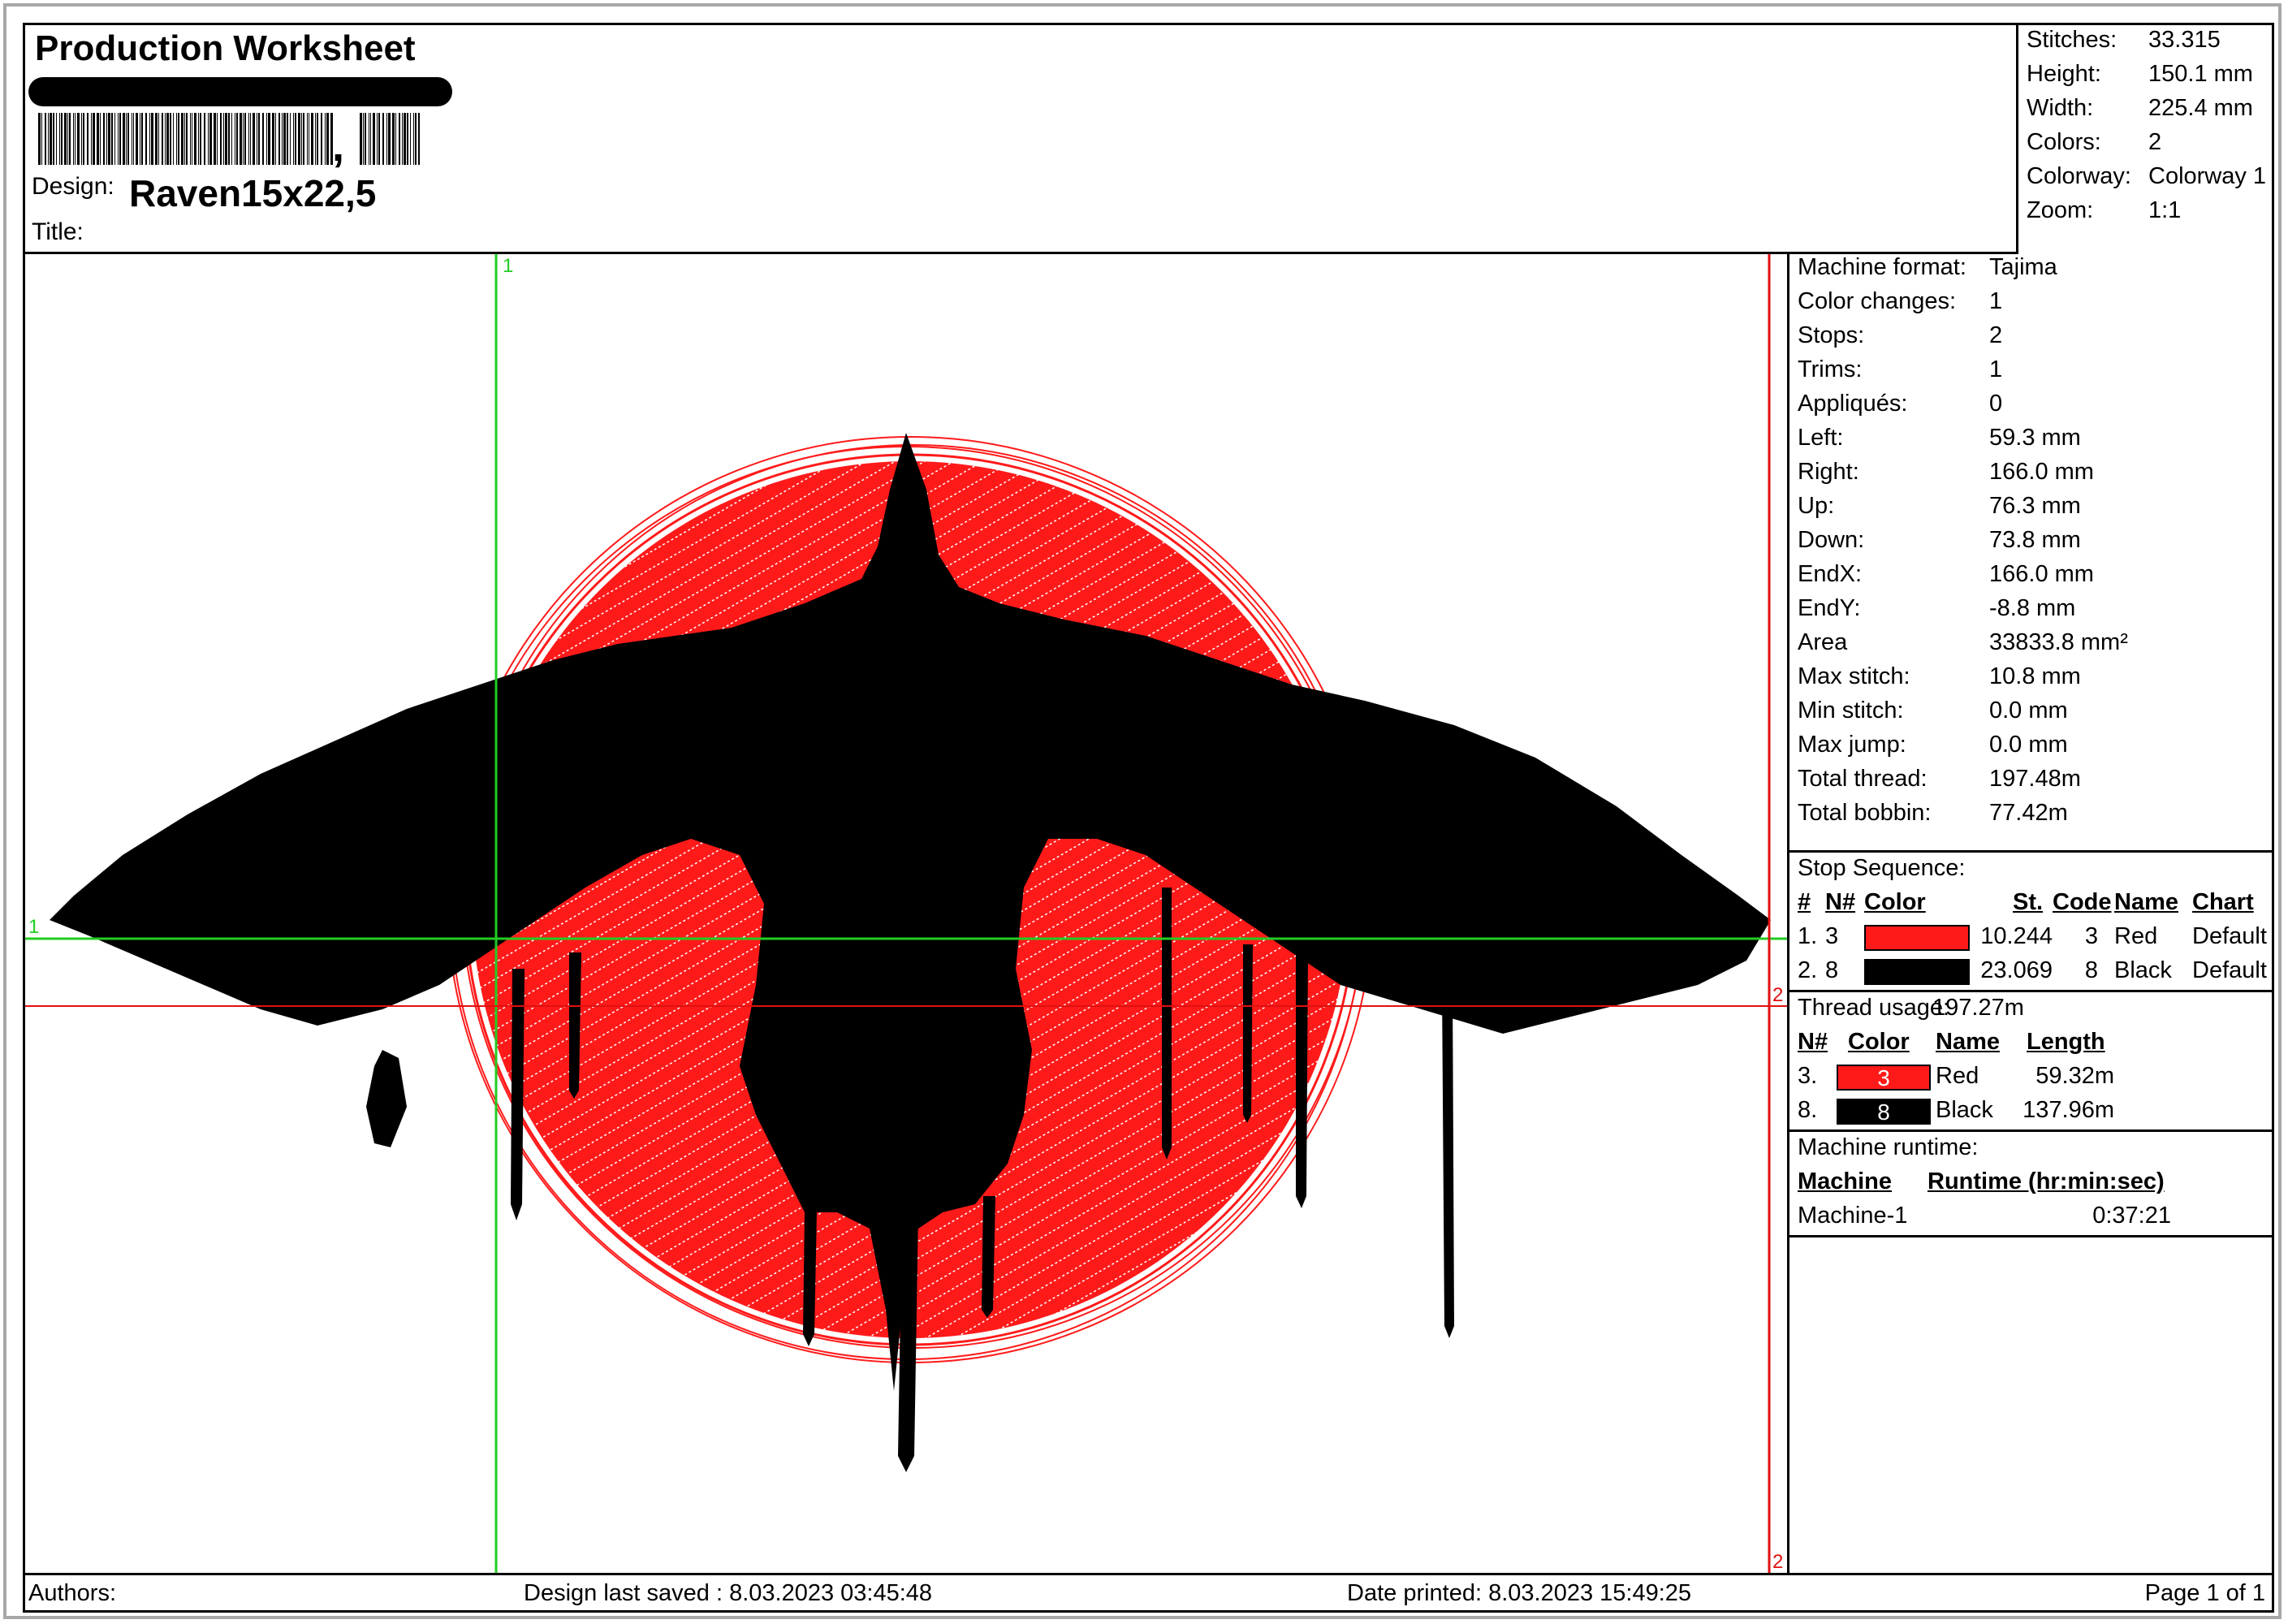  I want to click on thread-color-name: Red, so click(1958, 1076).